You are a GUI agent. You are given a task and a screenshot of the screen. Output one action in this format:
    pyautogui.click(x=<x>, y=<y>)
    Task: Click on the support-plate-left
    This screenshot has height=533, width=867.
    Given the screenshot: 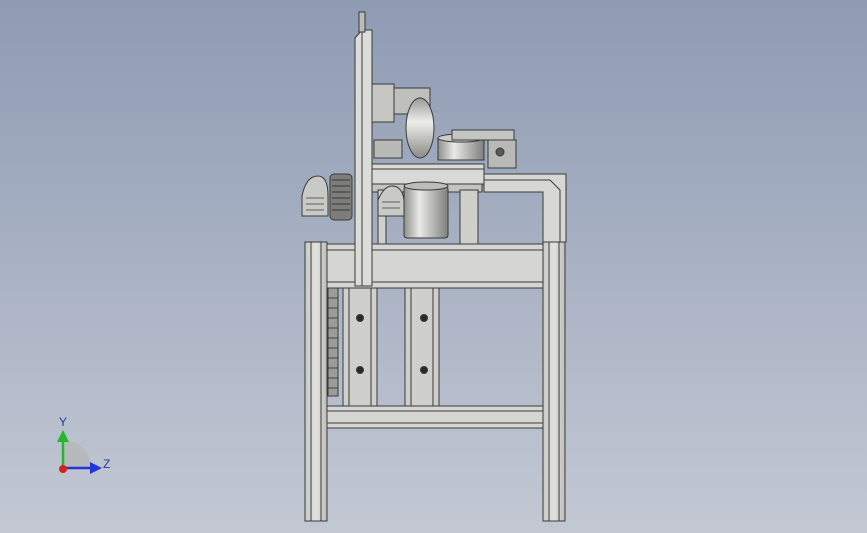 What is the action you would take?
    pyautogui.click(x=360, y=347)
    